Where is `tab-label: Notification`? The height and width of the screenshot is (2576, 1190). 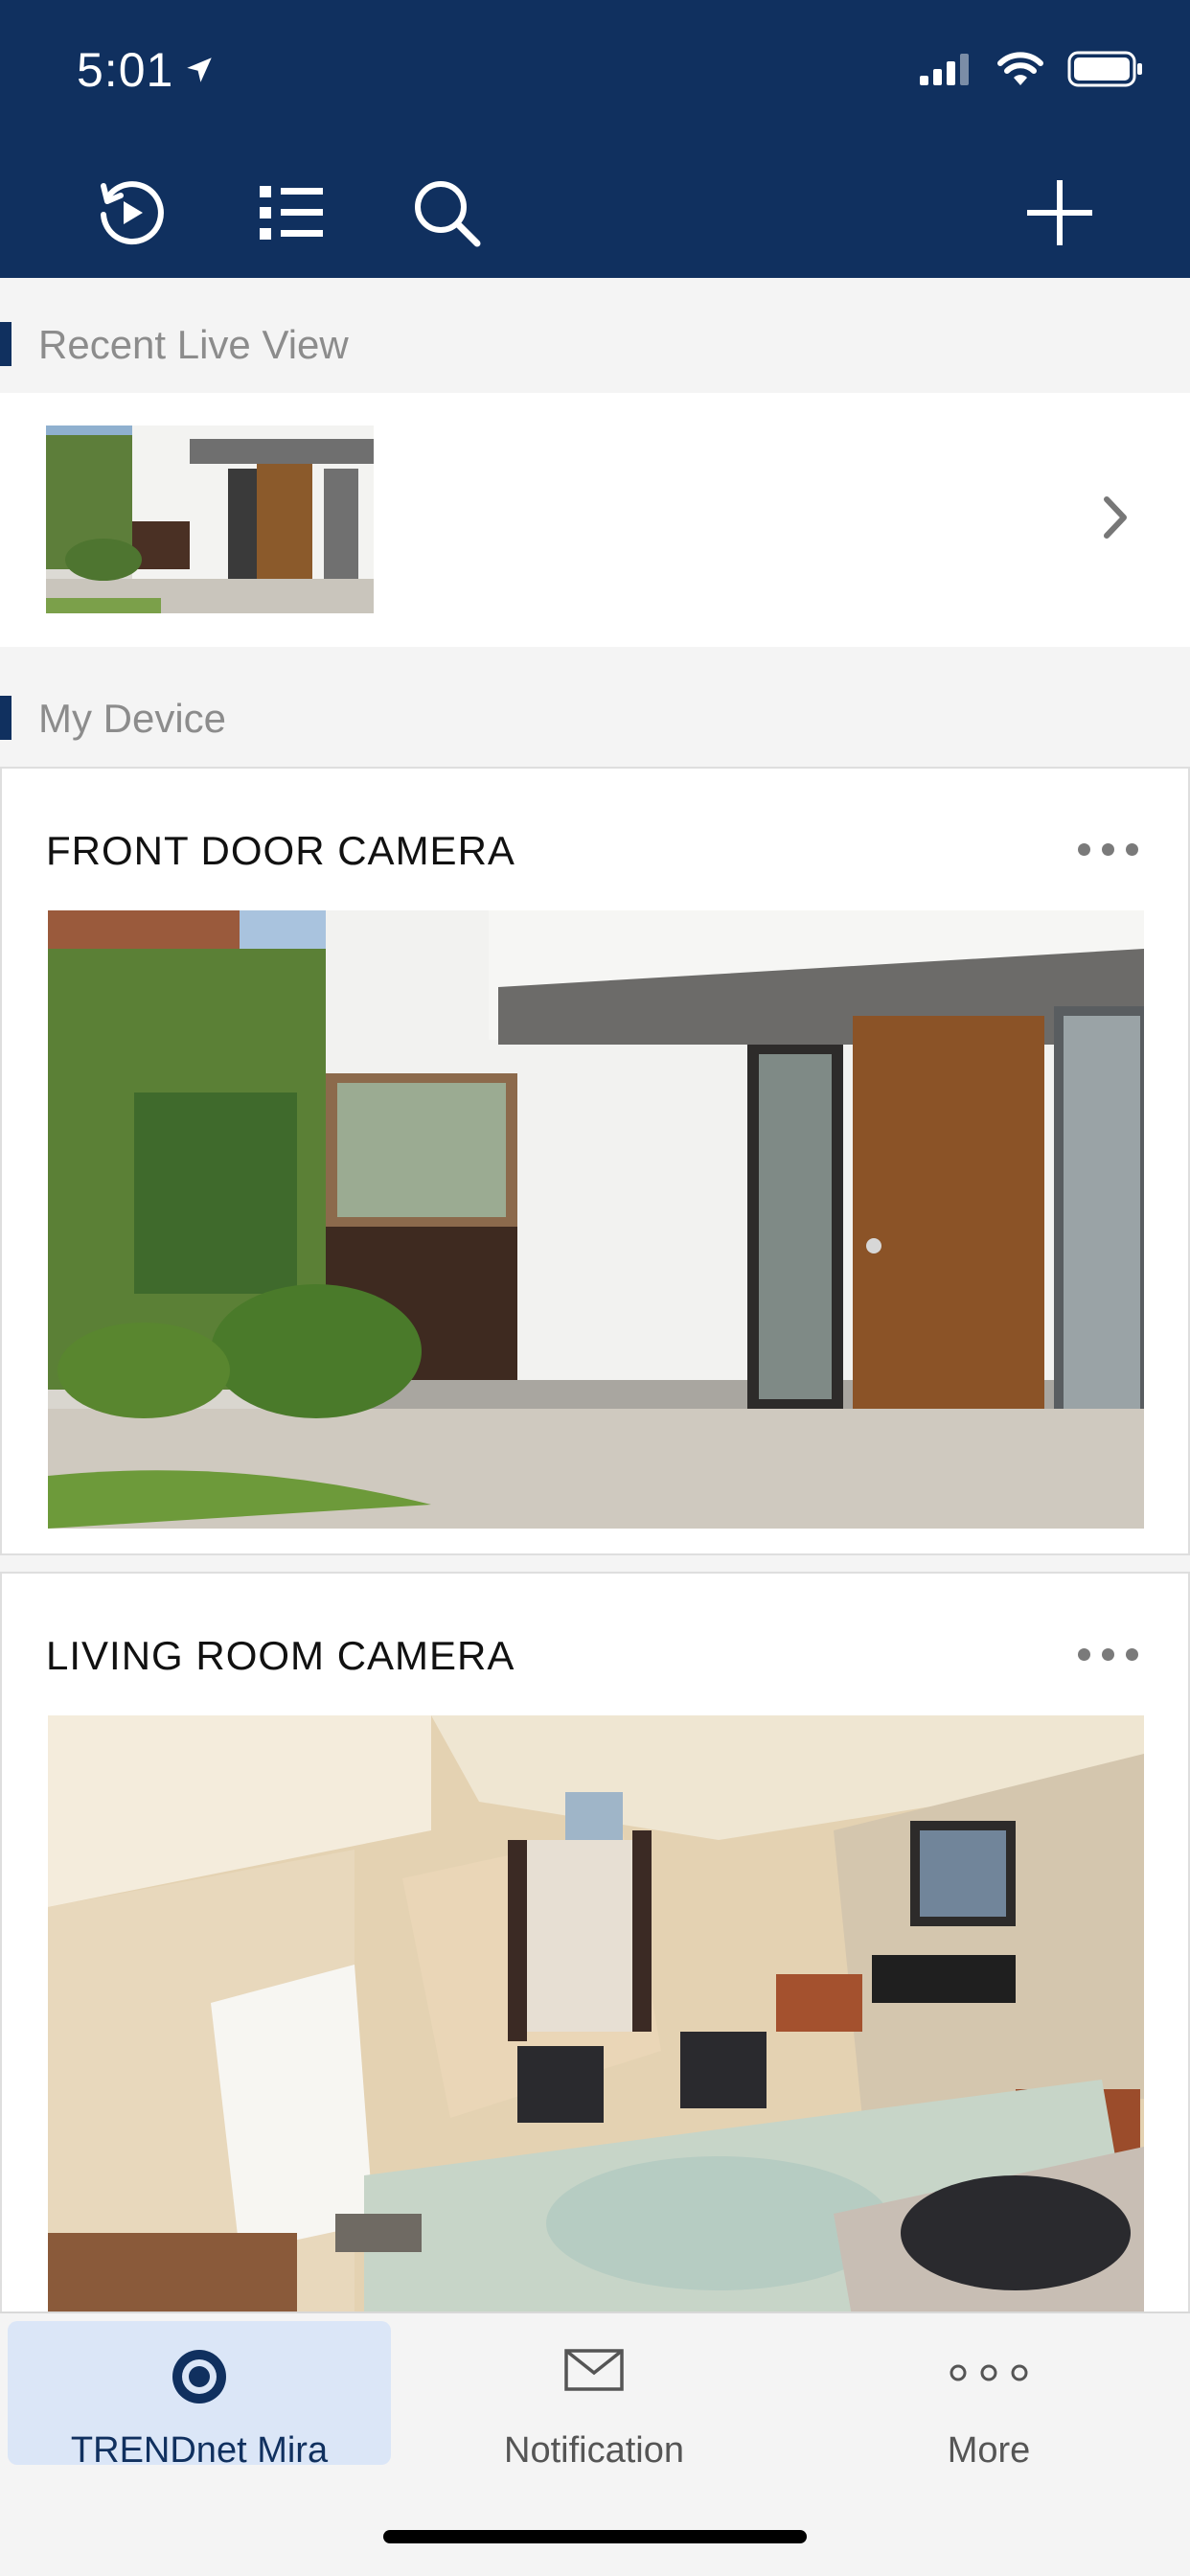 tab-label: Notification is located at coordinates (594, 2450).